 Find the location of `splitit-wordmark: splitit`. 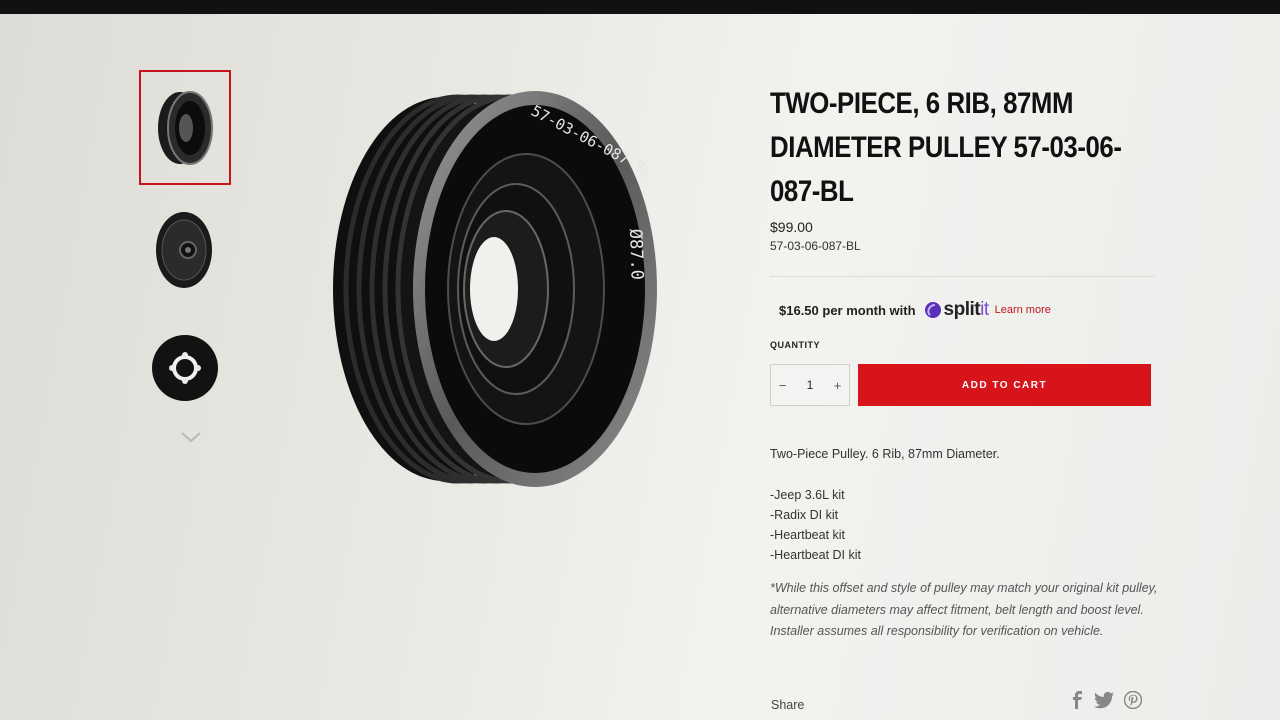

splitit-wordmark: splitit is located at coordinates (966, 310).